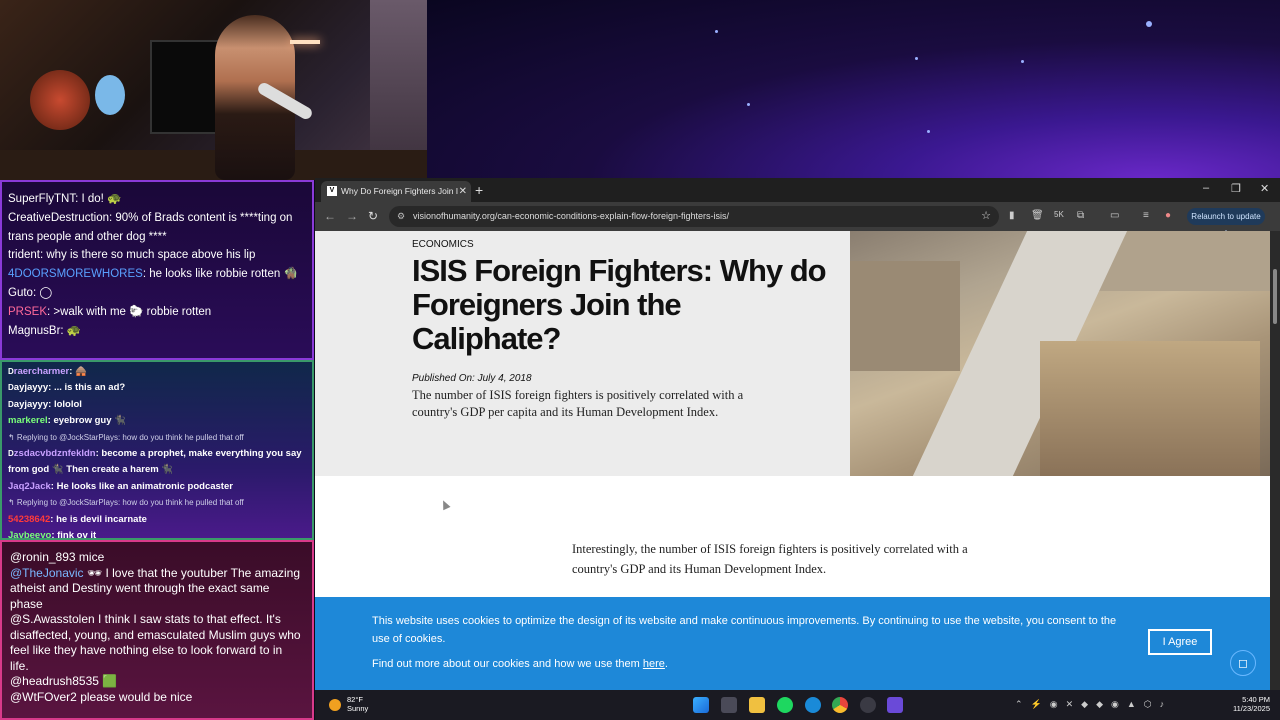 The height and width of the screenshot is (720, 1280). What do you see at coordinates (157, 520) in the screenshot?
I see `chat-message: 54238642: he is devil incarnate` at bounding box center [157, 520].